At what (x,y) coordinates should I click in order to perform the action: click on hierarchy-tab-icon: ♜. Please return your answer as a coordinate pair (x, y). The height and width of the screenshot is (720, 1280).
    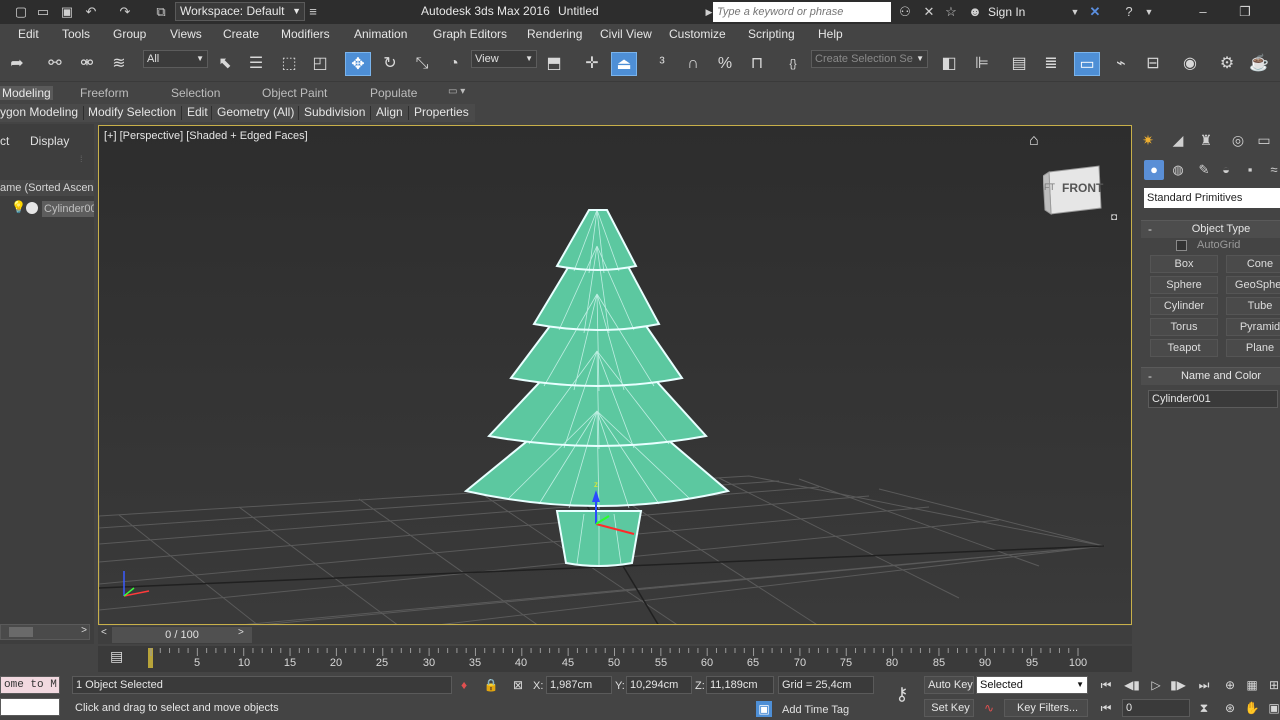
    Looking at the image, I should click on (1206, 140).